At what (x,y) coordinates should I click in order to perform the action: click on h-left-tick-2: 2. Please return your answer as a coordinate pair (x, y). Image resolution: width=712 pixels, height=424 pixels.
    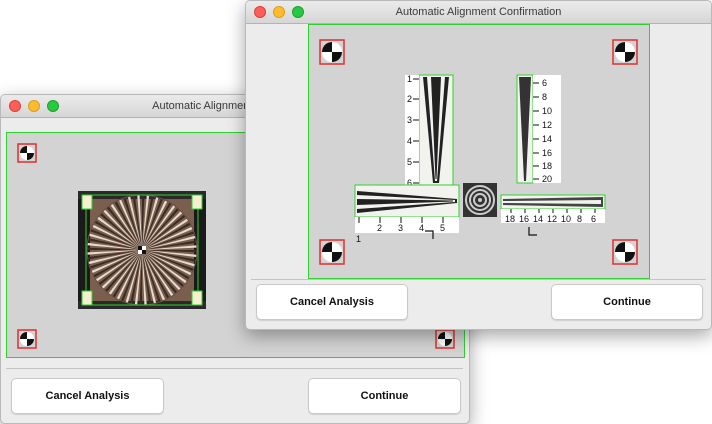
    Looking at the image, I should click on (379, 228).